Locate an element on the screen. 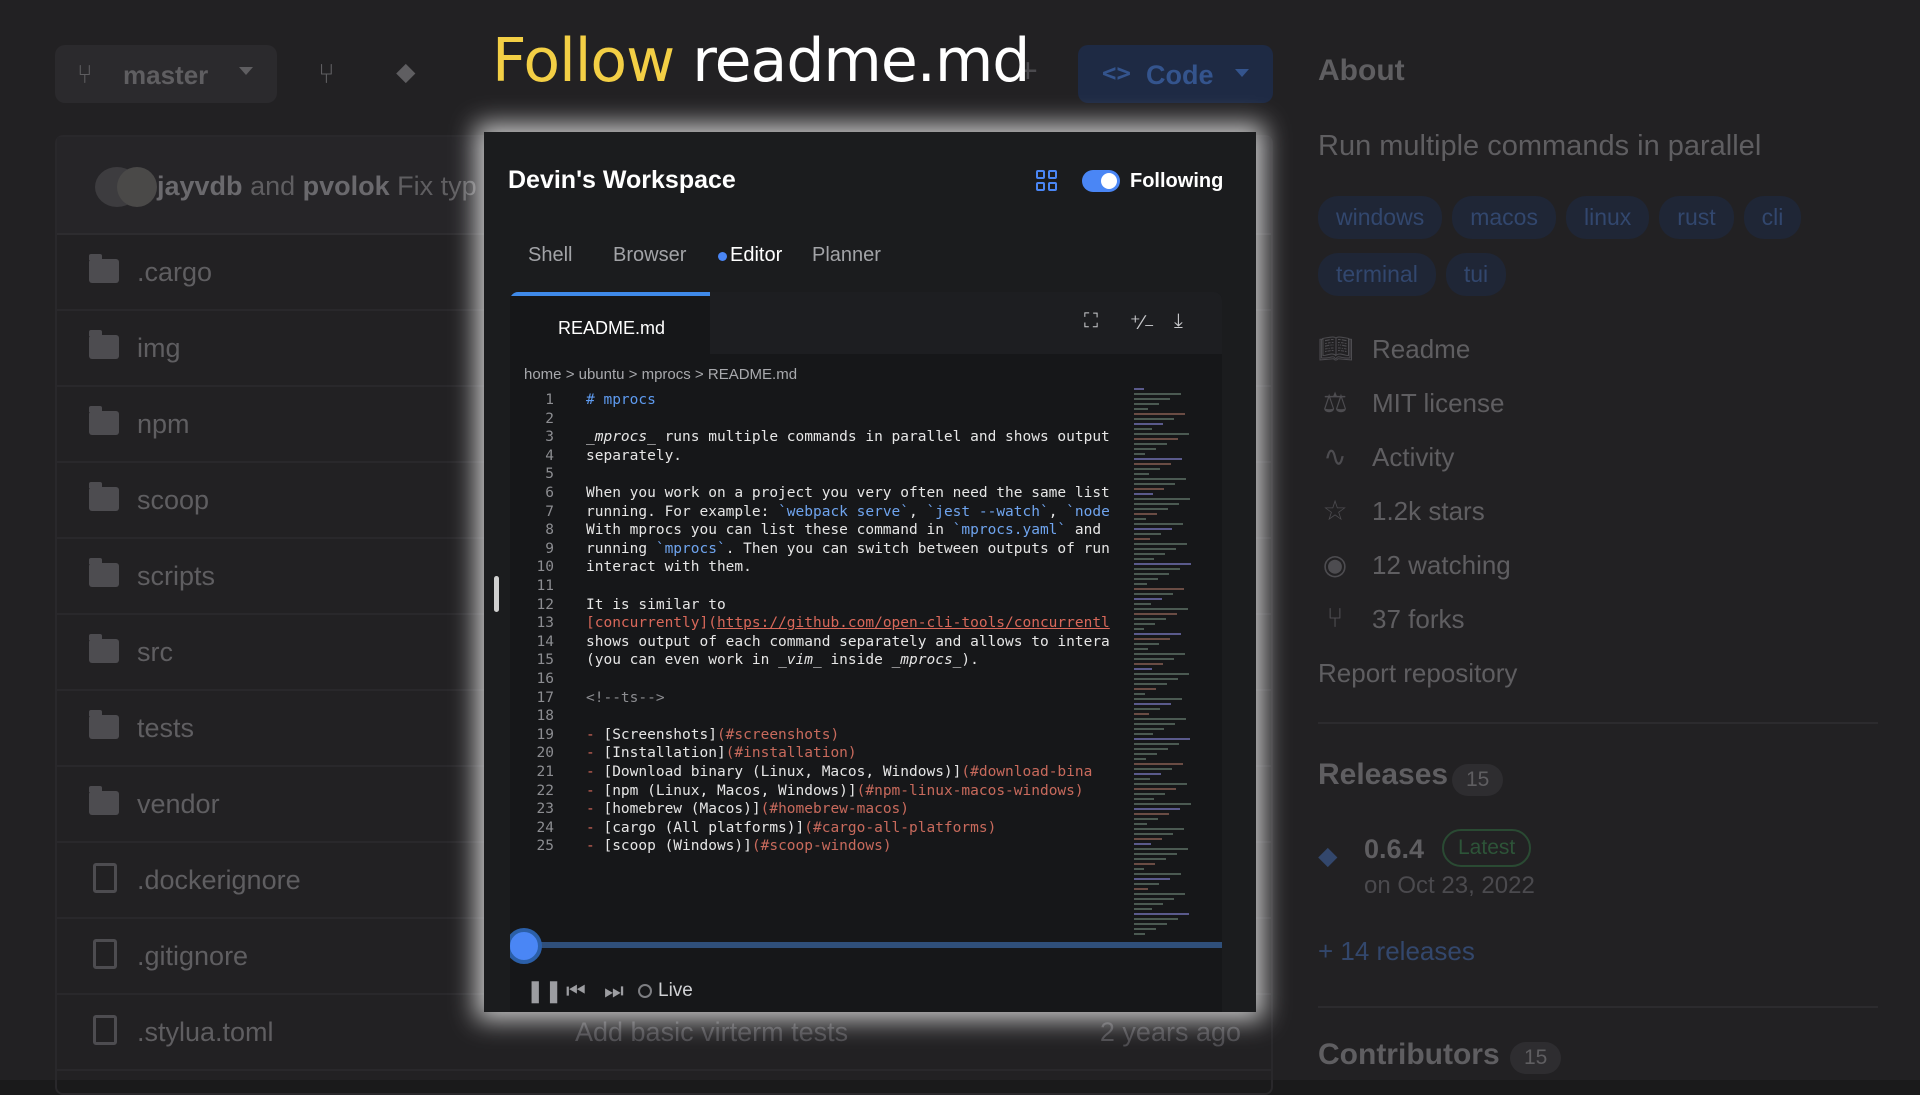 The width and height of the screenshot is (1920, 1095). topic-tag: linux is located at coordinates (1607, 217).